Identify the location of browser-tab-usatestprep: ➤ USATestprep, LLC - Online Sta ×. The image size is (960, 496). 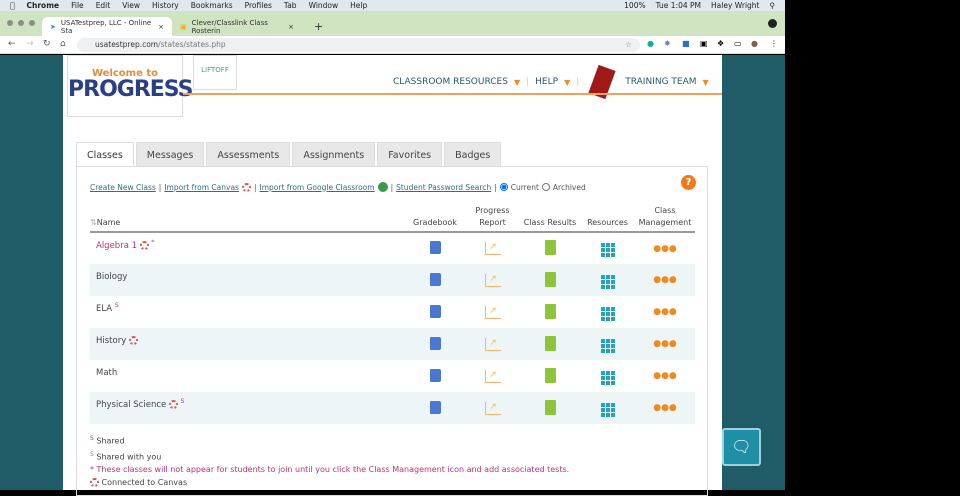
(107, 26).